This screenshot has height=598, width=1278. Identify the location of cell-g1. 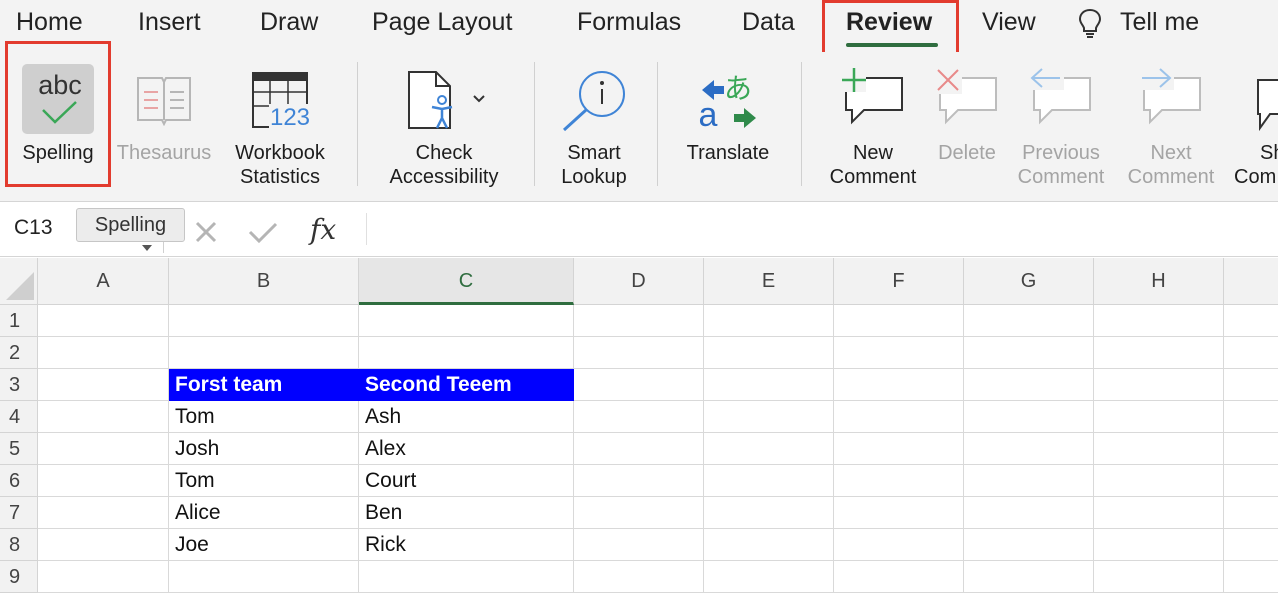
(1029, 321).